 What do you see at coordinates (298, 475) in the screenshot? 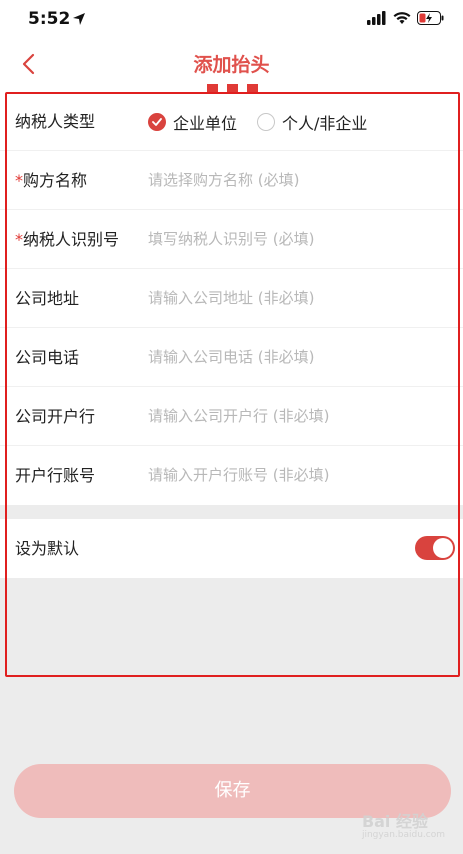
I see `bank-account-input: 请输入开户行账号 (非必填)` at bounding box center [298, 475].